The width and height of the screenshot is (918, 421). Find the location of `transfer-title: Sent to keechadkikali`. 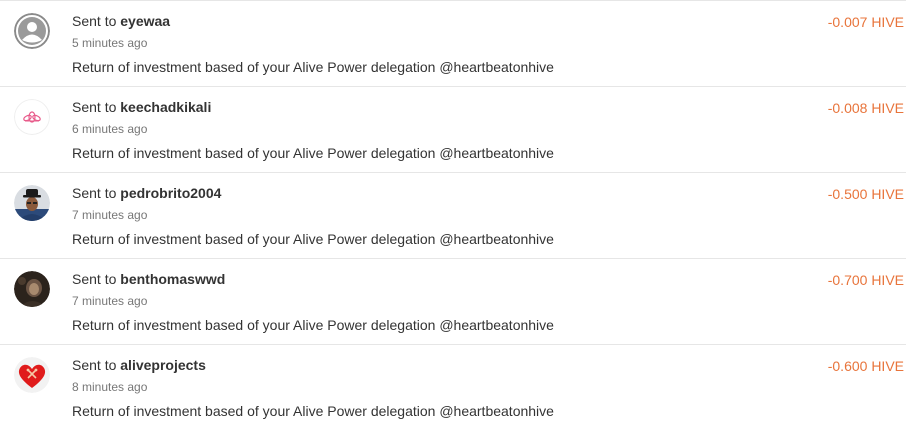

transfer-title: Sent to keechadkikali is located at coordinates (141, 107).